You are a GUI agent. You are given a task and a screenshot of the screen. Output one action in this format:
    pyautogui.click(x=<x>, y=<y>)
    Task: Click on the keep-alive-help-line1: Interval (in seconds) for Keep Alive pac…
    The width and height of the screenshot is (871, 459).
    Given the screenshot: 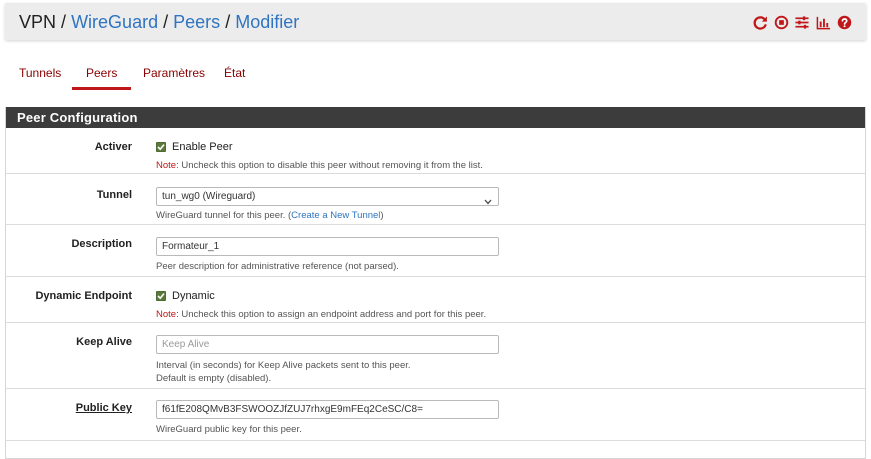 What is the action you would take?
    pyautogui.click(x=283, y=365)
    